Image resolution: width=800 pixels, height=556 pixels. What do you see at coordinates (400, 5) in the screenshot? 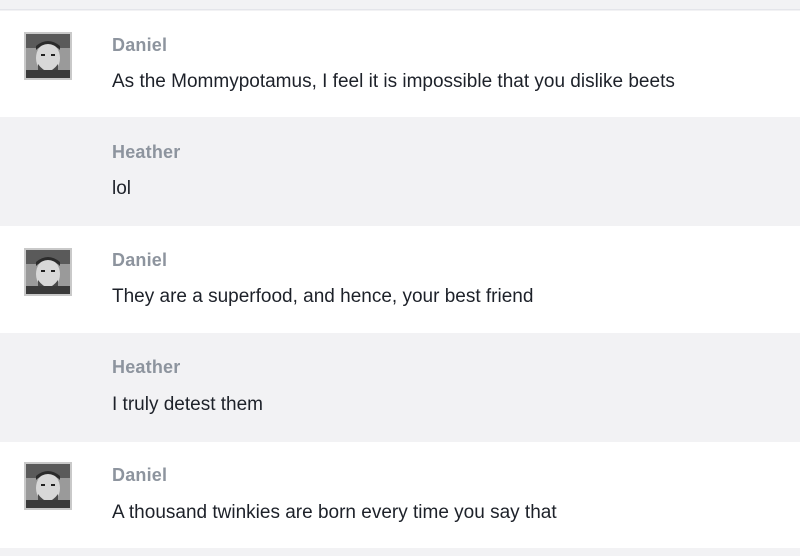
I see `thread-top-divider` at bounding box center [400, 5].